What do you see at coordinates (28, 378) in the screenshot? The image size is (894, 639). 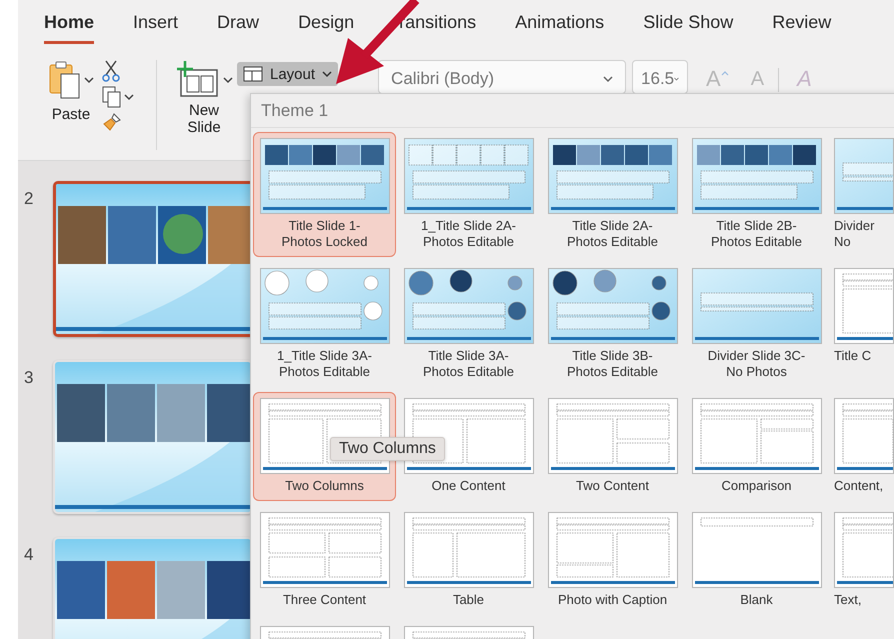 I see `slide-number: 3` at bounding box center [28, 378].